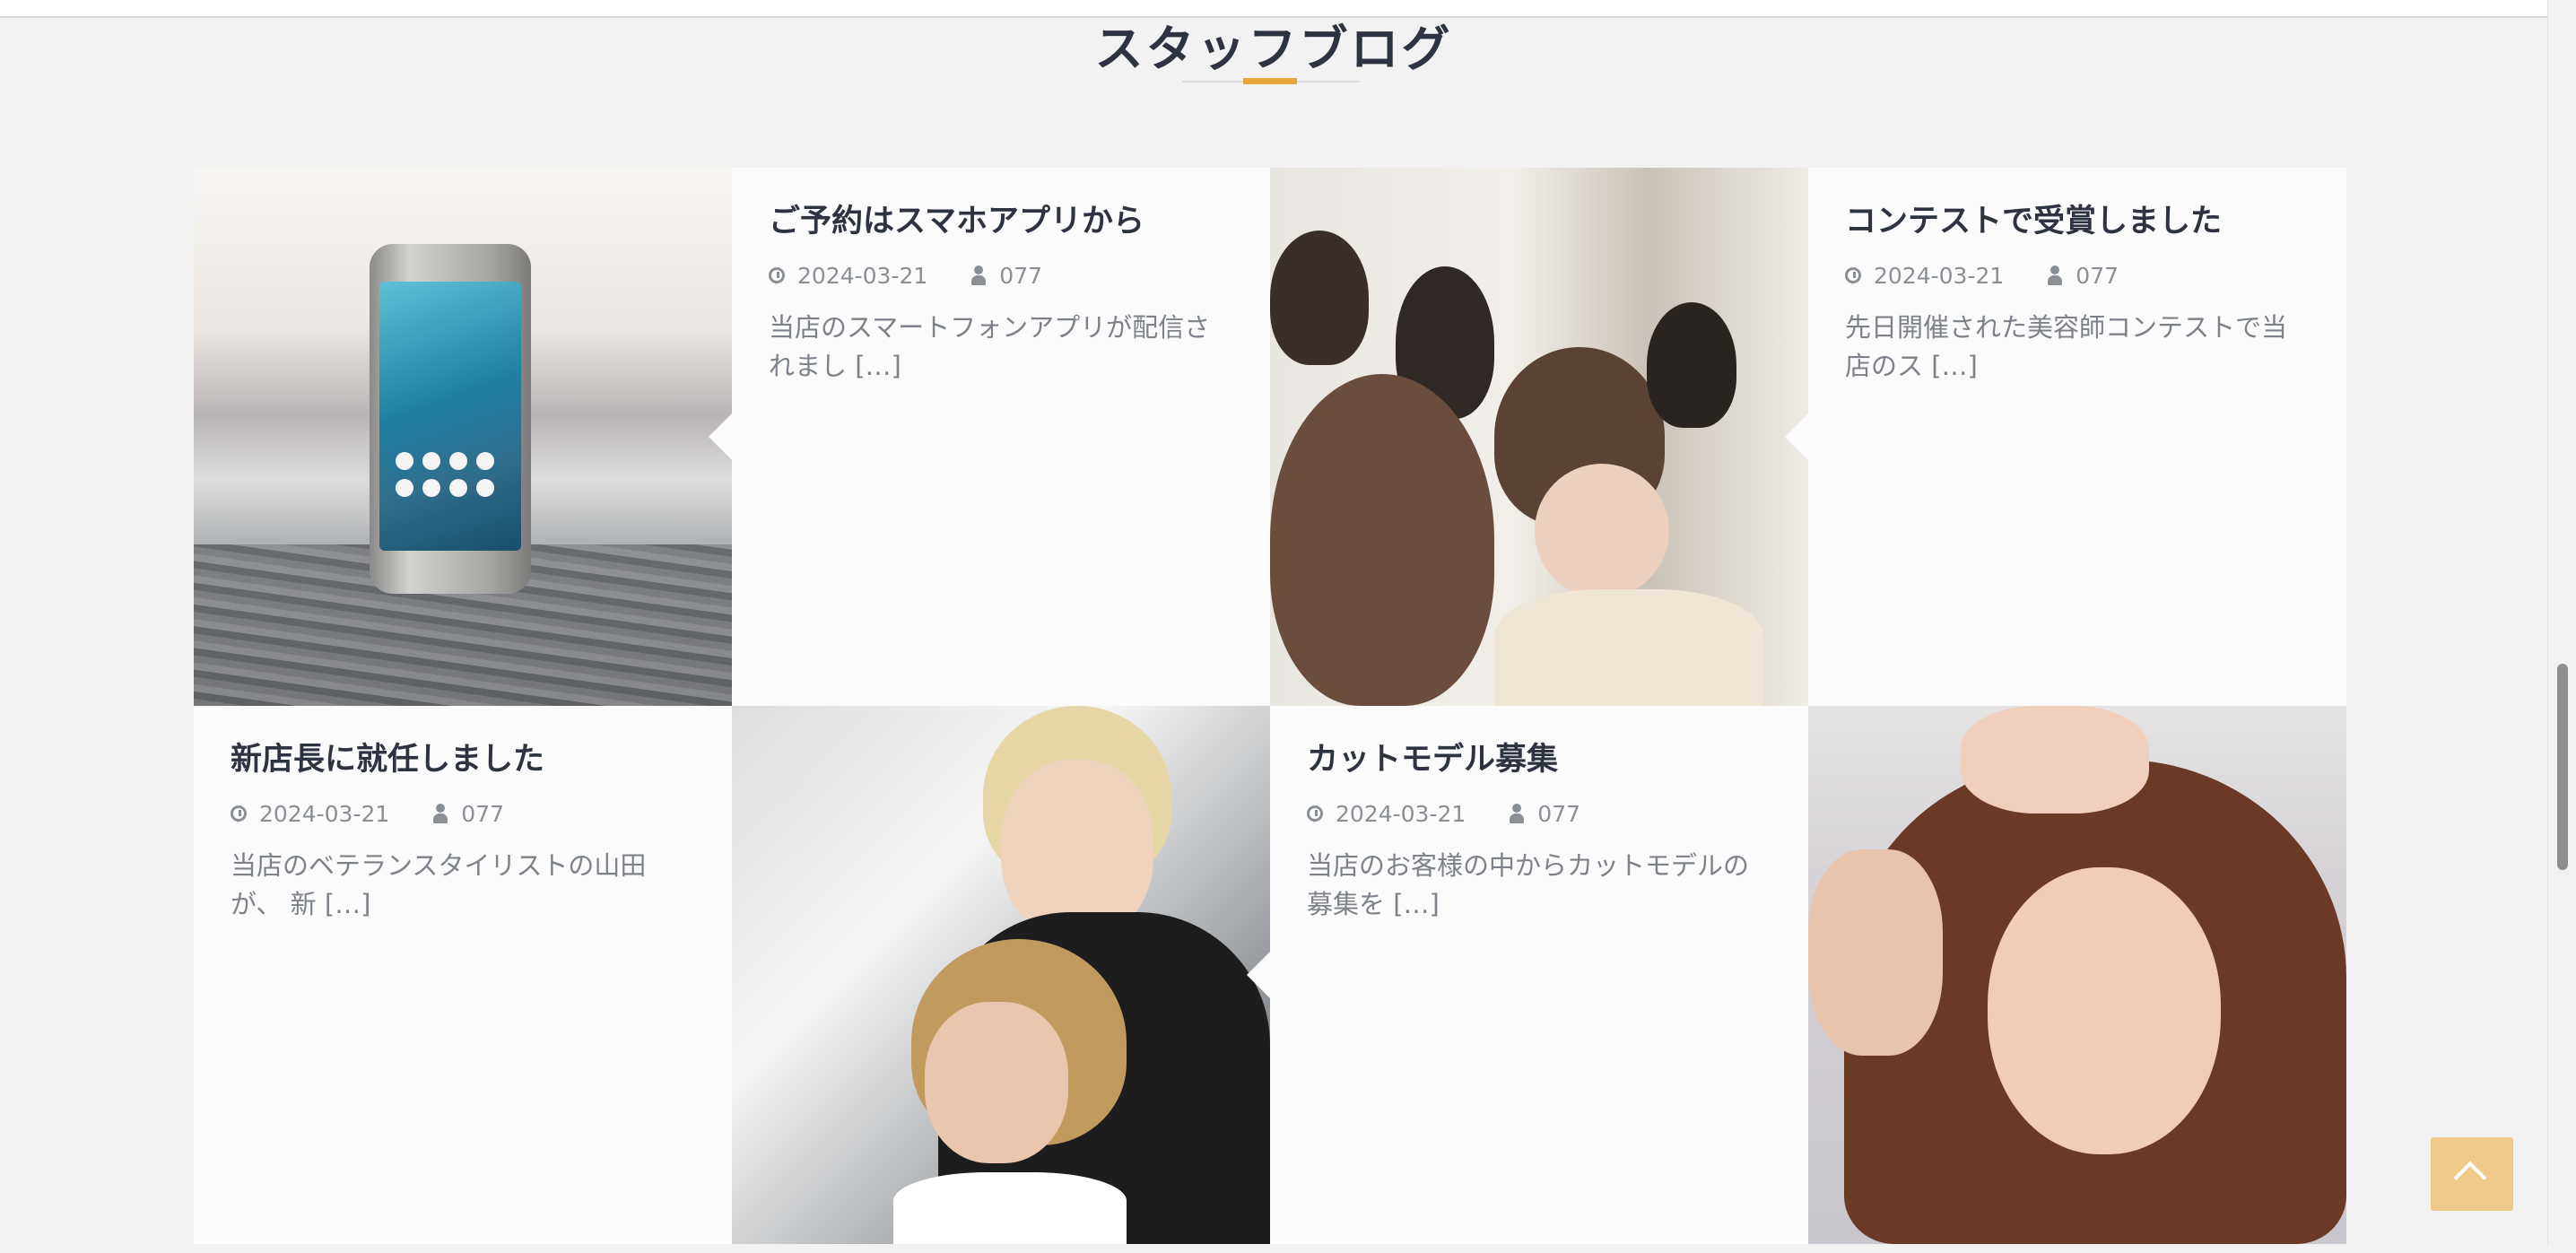 This screenshot has height=1253, width=2576. Describe the element at coordinates (1382, 540) in the screenshot. I see `mannequin-head` at that location.